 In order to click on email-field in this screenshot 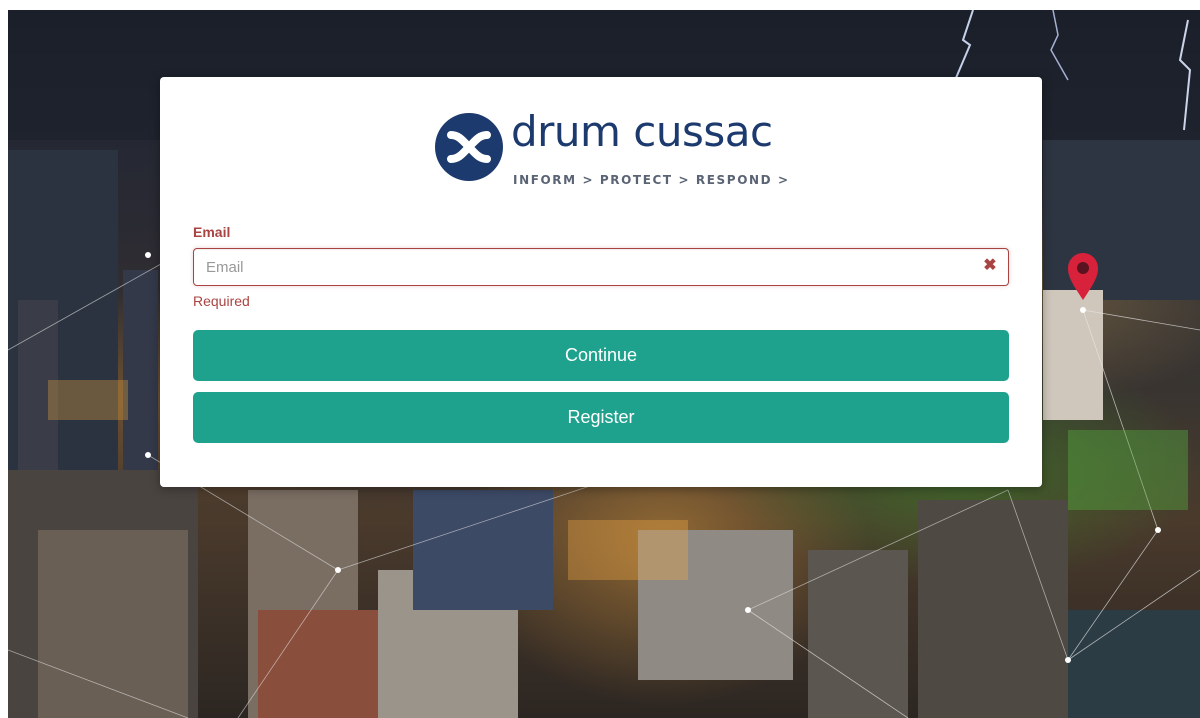, I will do `click(601, 267)`.